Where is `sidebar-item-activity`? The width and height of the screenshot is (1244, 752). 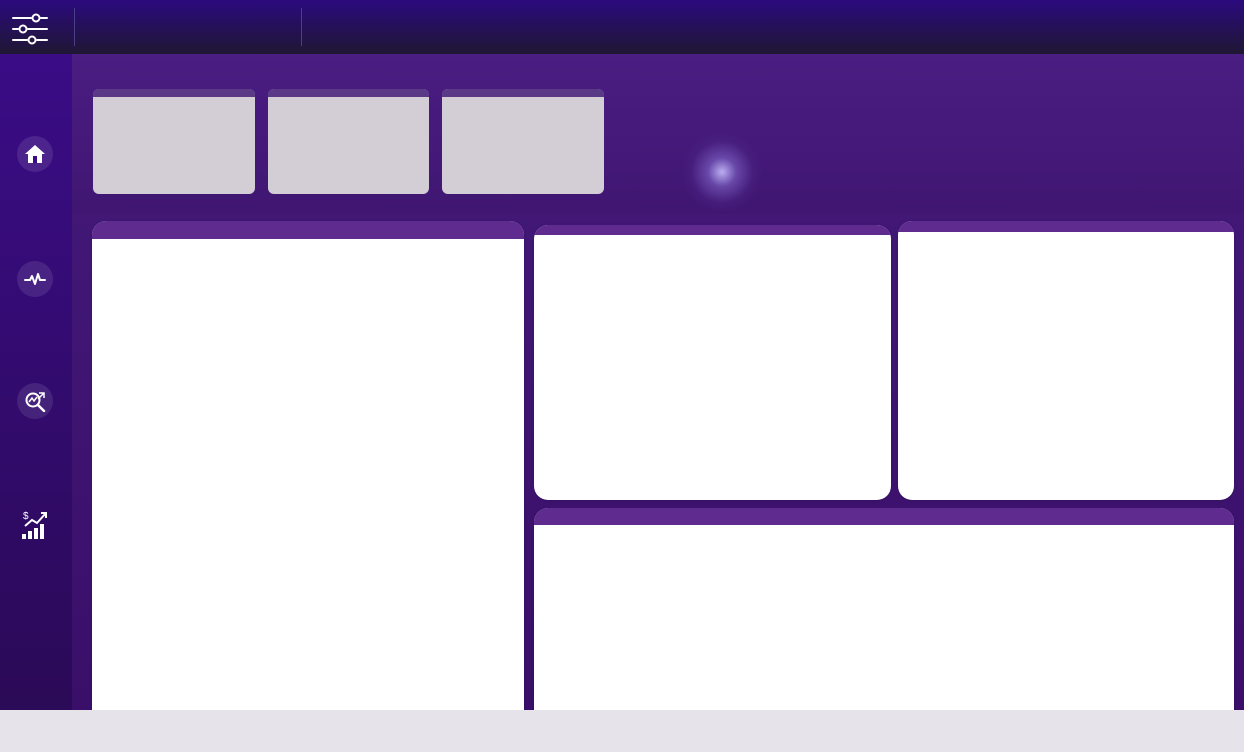 sidebar-item-activity is located at coordinates (35, 279).